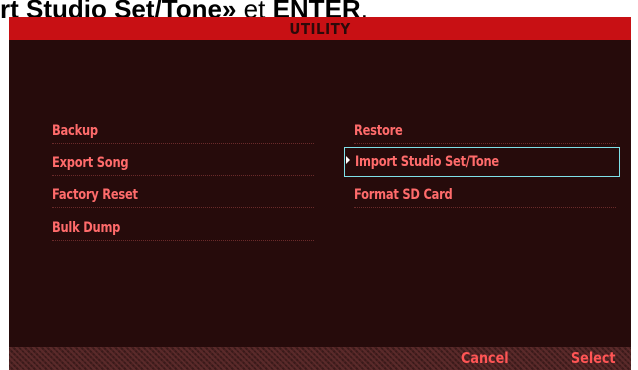 This screenshot has width=638, height=370. What do you see at coordinates (593, 358) in the screenshot?
I see `select-button: Select` at bounding box center [593, 358].